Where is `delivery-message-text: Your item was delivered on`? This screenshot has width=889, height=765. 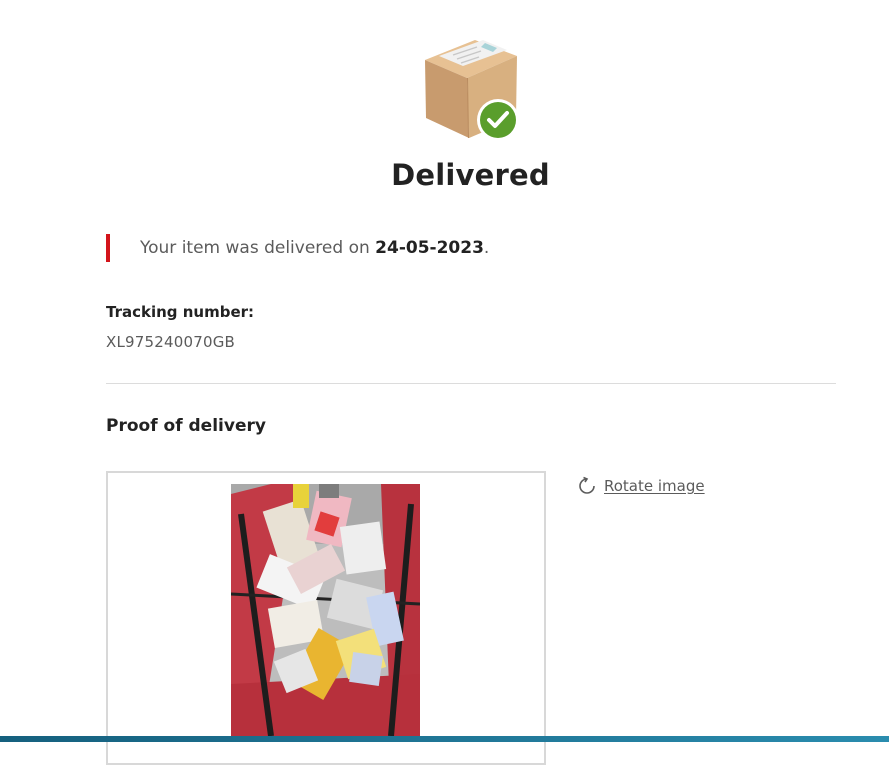
delivery-message-text: Your item was delivered on is located at coordinates (258, 248).